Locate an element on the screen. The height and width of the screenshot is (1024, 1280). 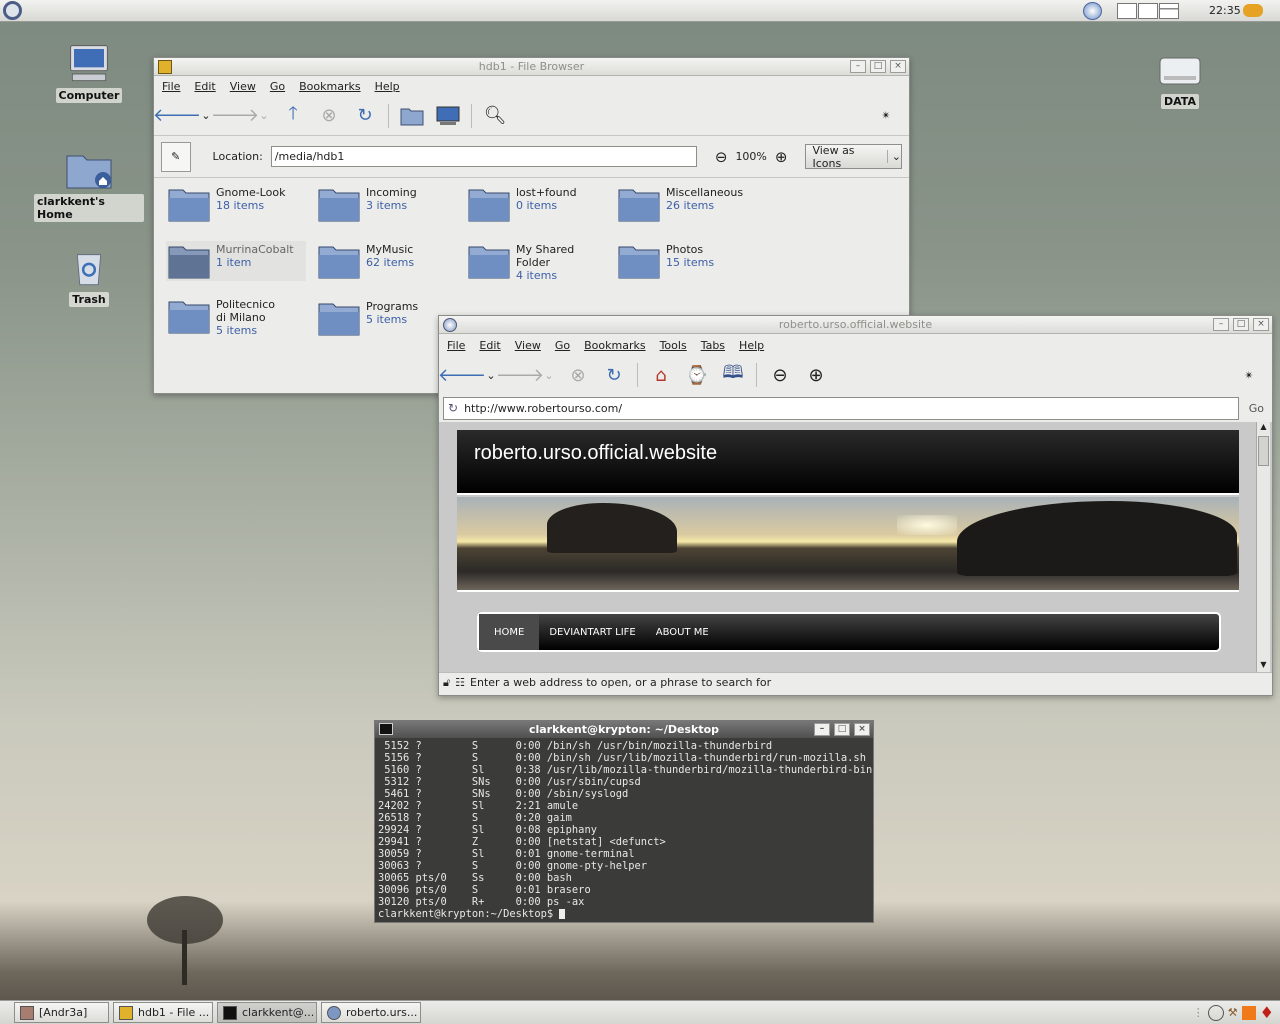
desktop-icon-trash: Trash is located at coordinates (89, 277).